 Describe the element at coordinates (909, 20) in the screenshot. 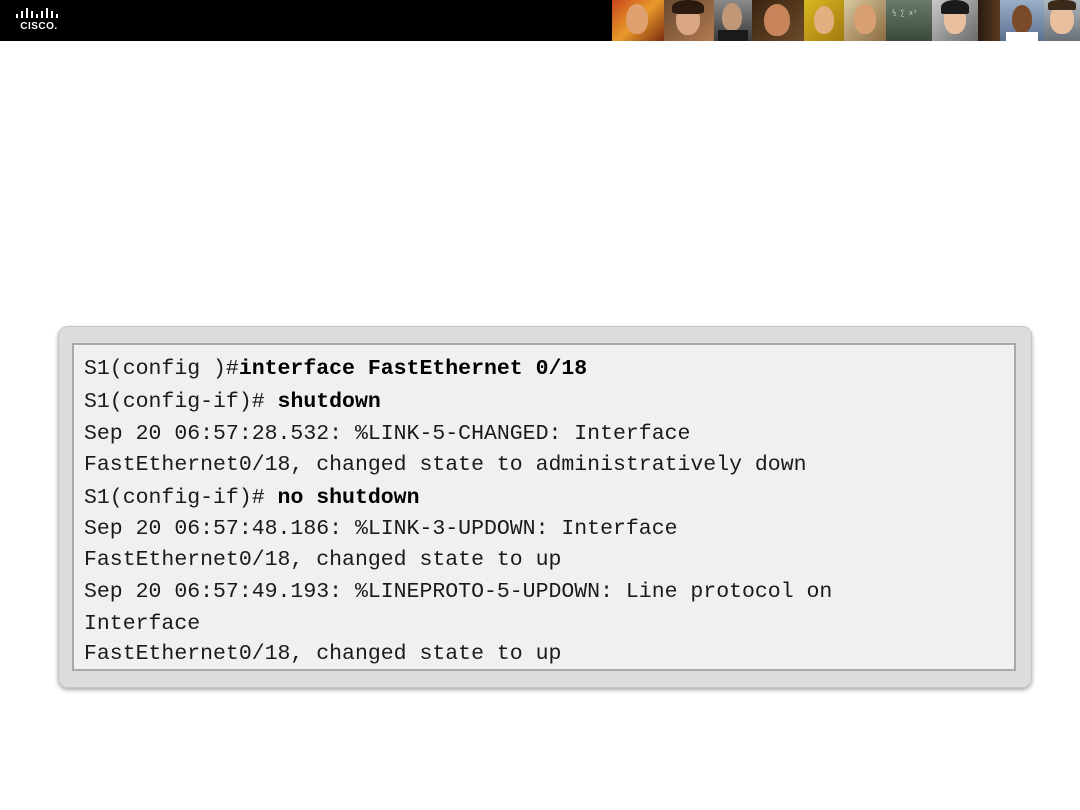

I see `header-photo: ½ ∑ x²` at that location.